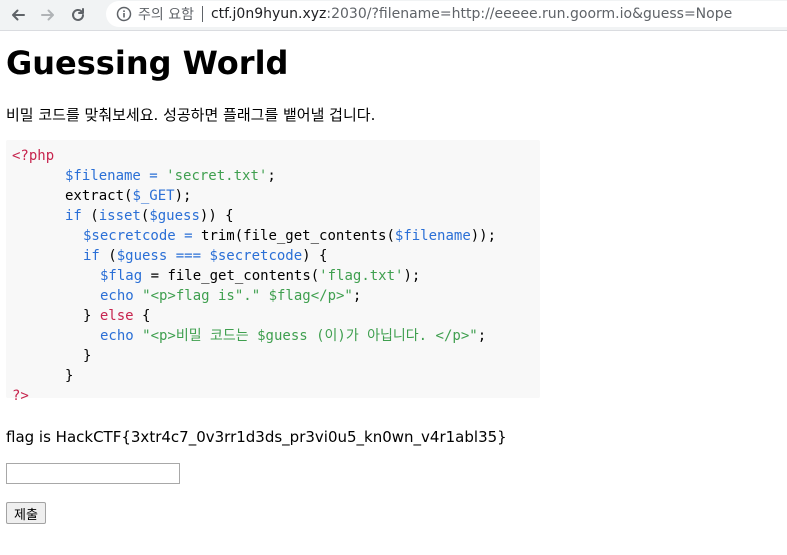 This screenshot has height=555, width=787. What do you see at coordinates (202, 14) in the screenshot?
I see `address-divider` at bounding box center [202, 14].